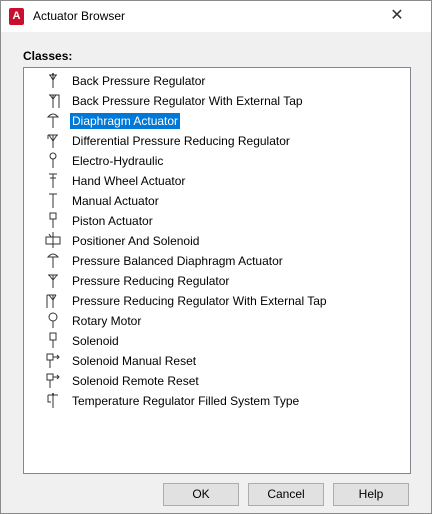  I want to click on window-title: Actuator Browser, so click(79, 16).